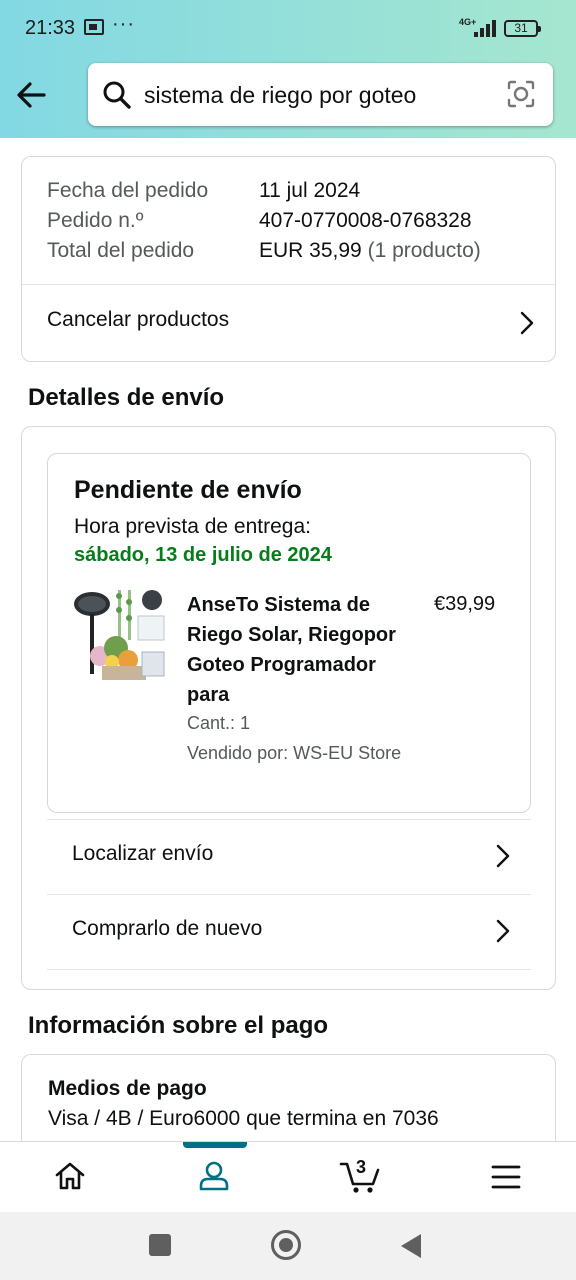  I want to click on order-date-label: Fecha del pedido, so click(128, 190).